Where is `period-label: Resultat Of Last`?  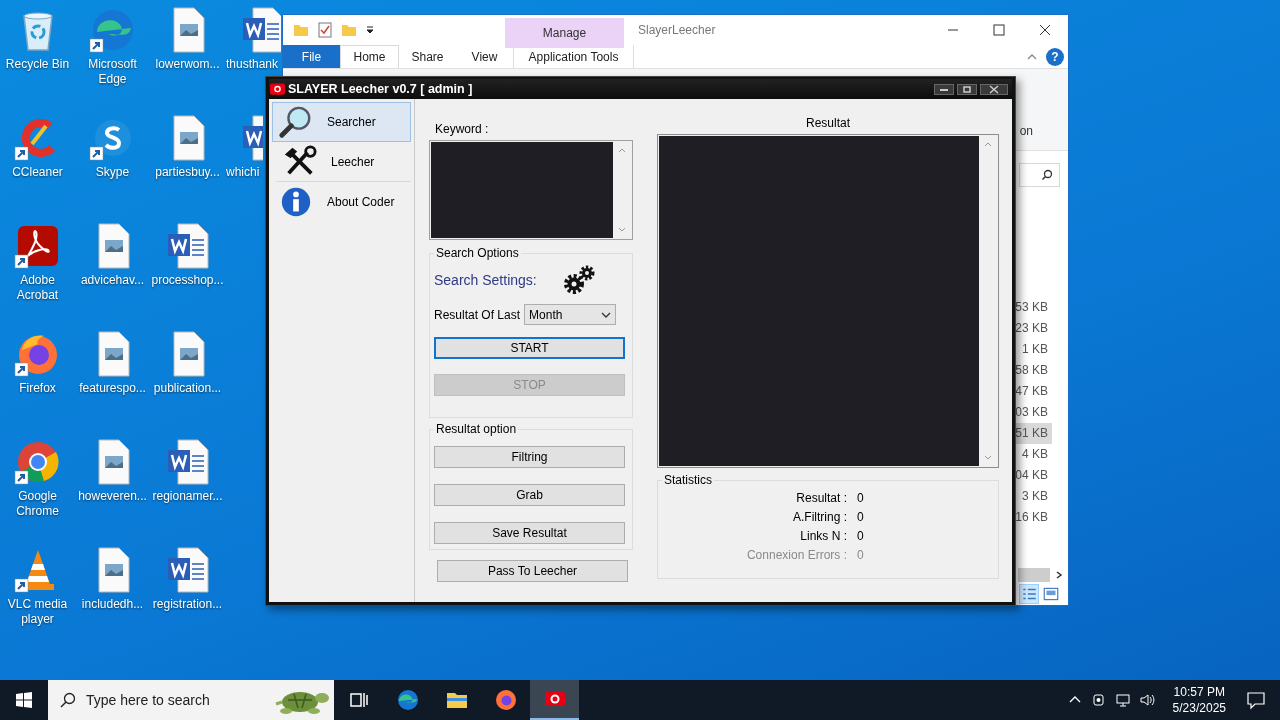
period-label: Resultat Of Last is located at coordinates (477, 314).